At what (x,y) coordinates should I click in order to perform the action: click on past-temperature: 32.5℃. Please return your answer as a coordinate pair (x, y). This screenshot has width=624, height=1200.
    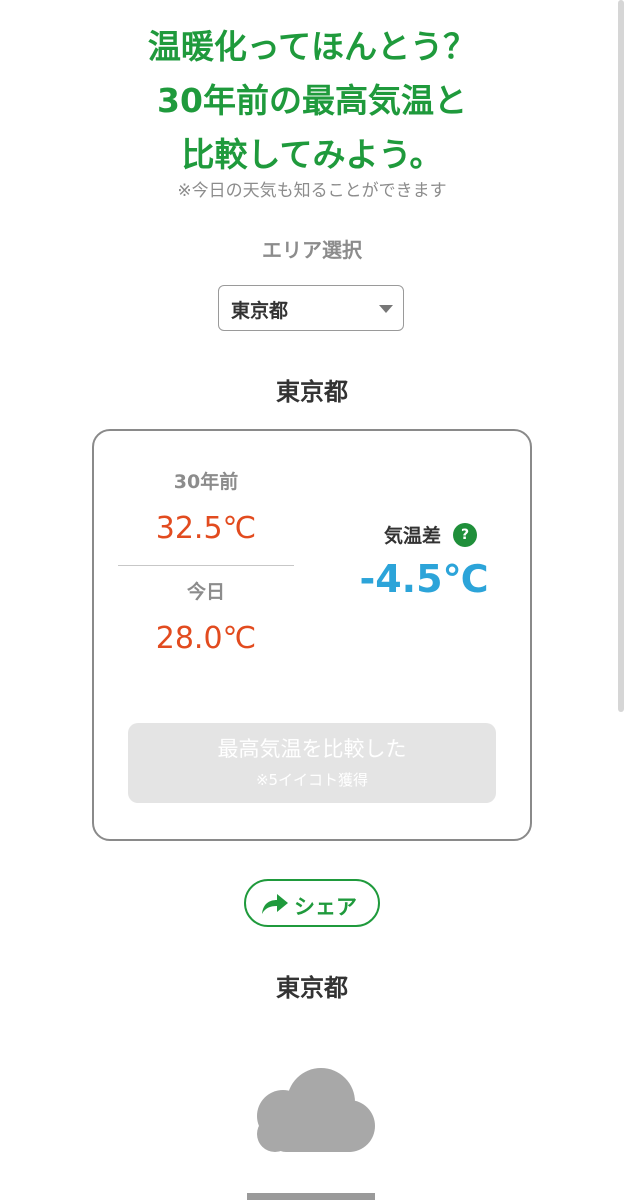
    Looking at the image, I should click on (206, 528).